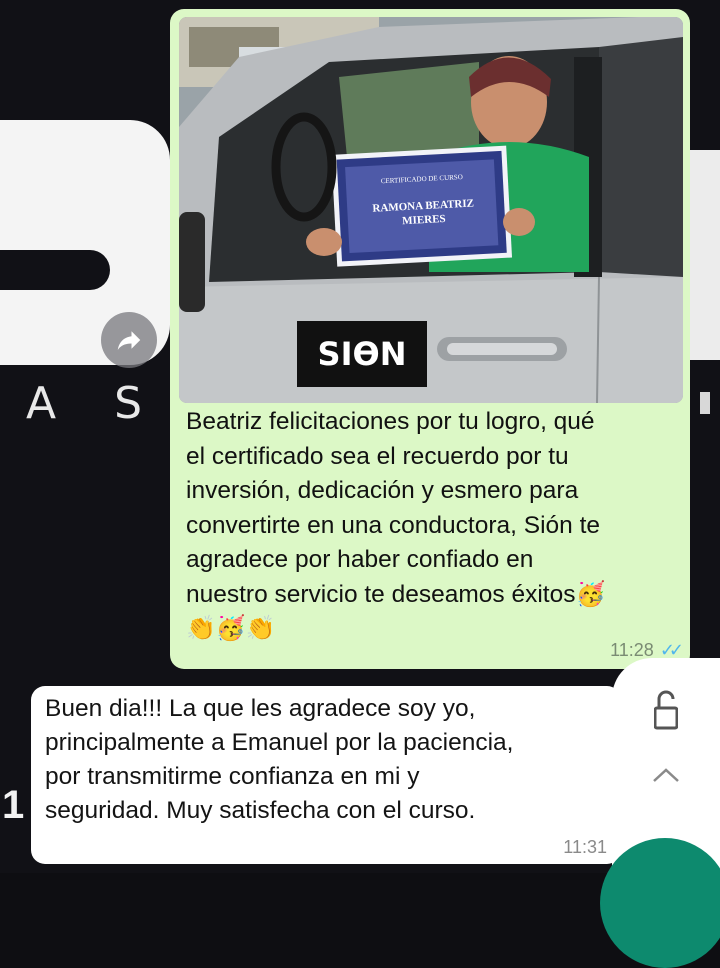  I want to click on caption-line: nuestro servicio te deseamos éxitos, so click(381, 594).